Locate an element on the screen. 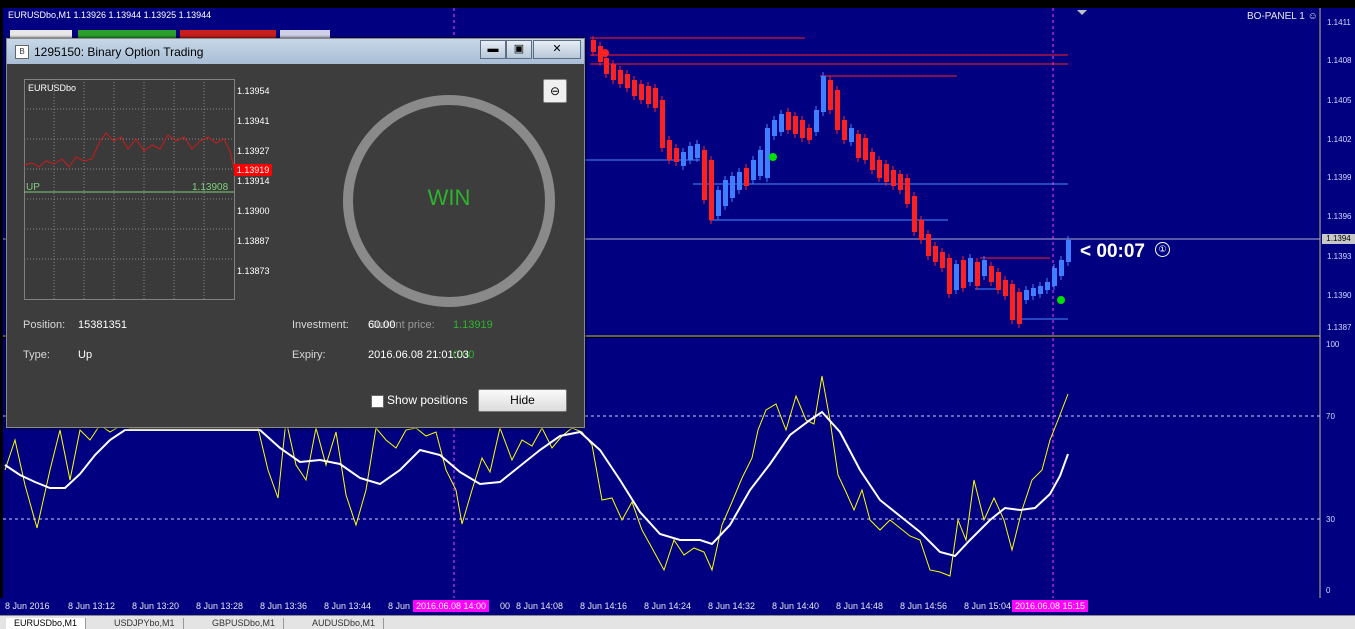 The height and width of the screenshot is (629, 1355). mini-price-label: 1.13900 is located at coordinates (253, 211).